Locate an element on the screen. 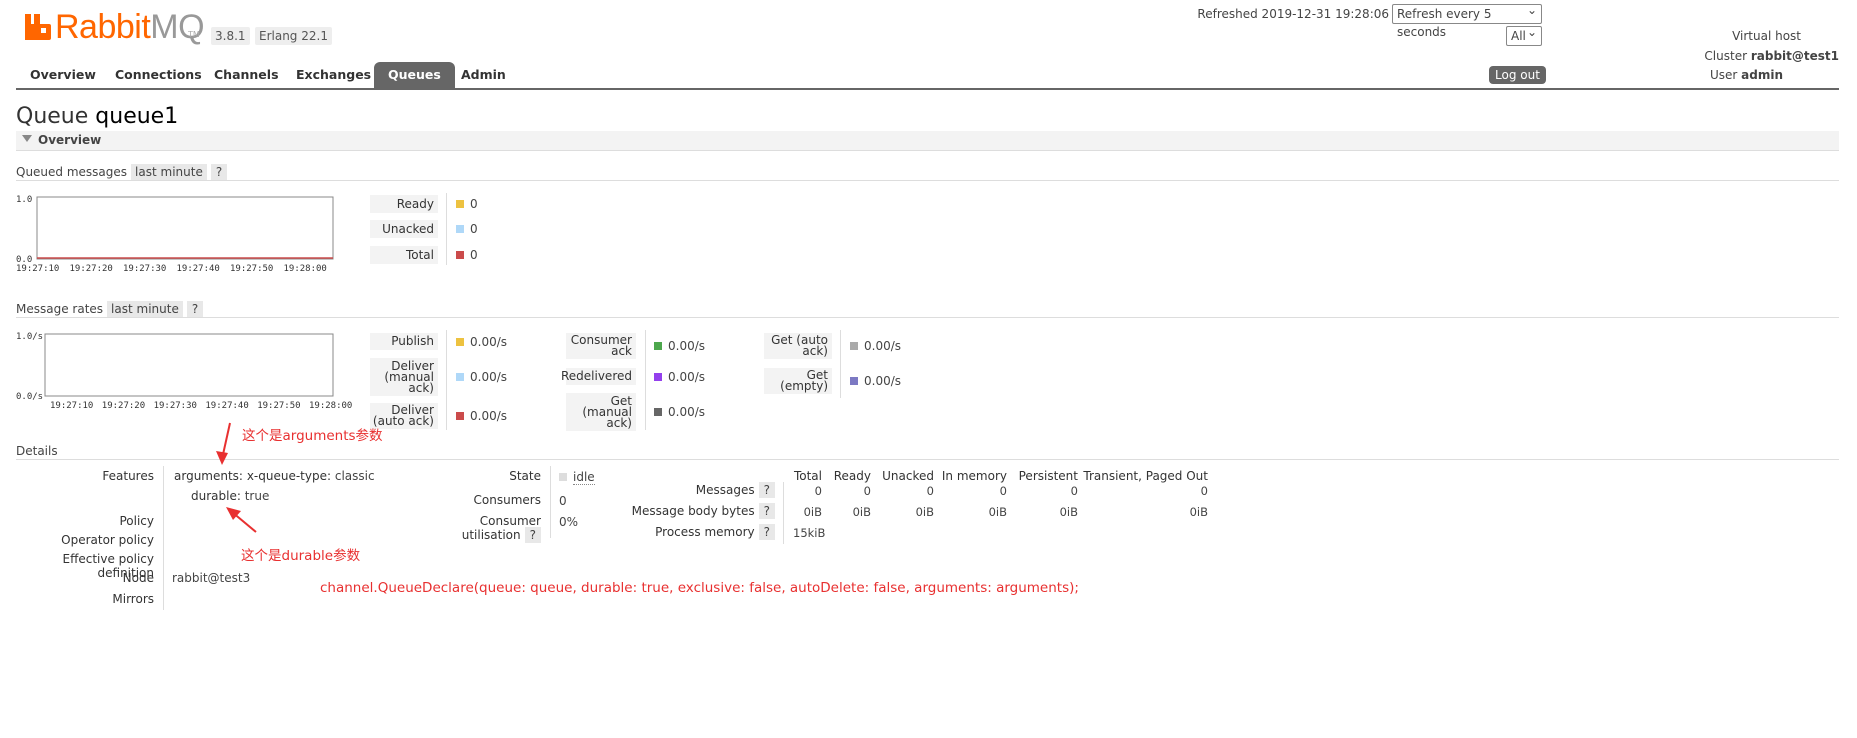  rabbit-logo-icon is located at coordinates (38, 27).